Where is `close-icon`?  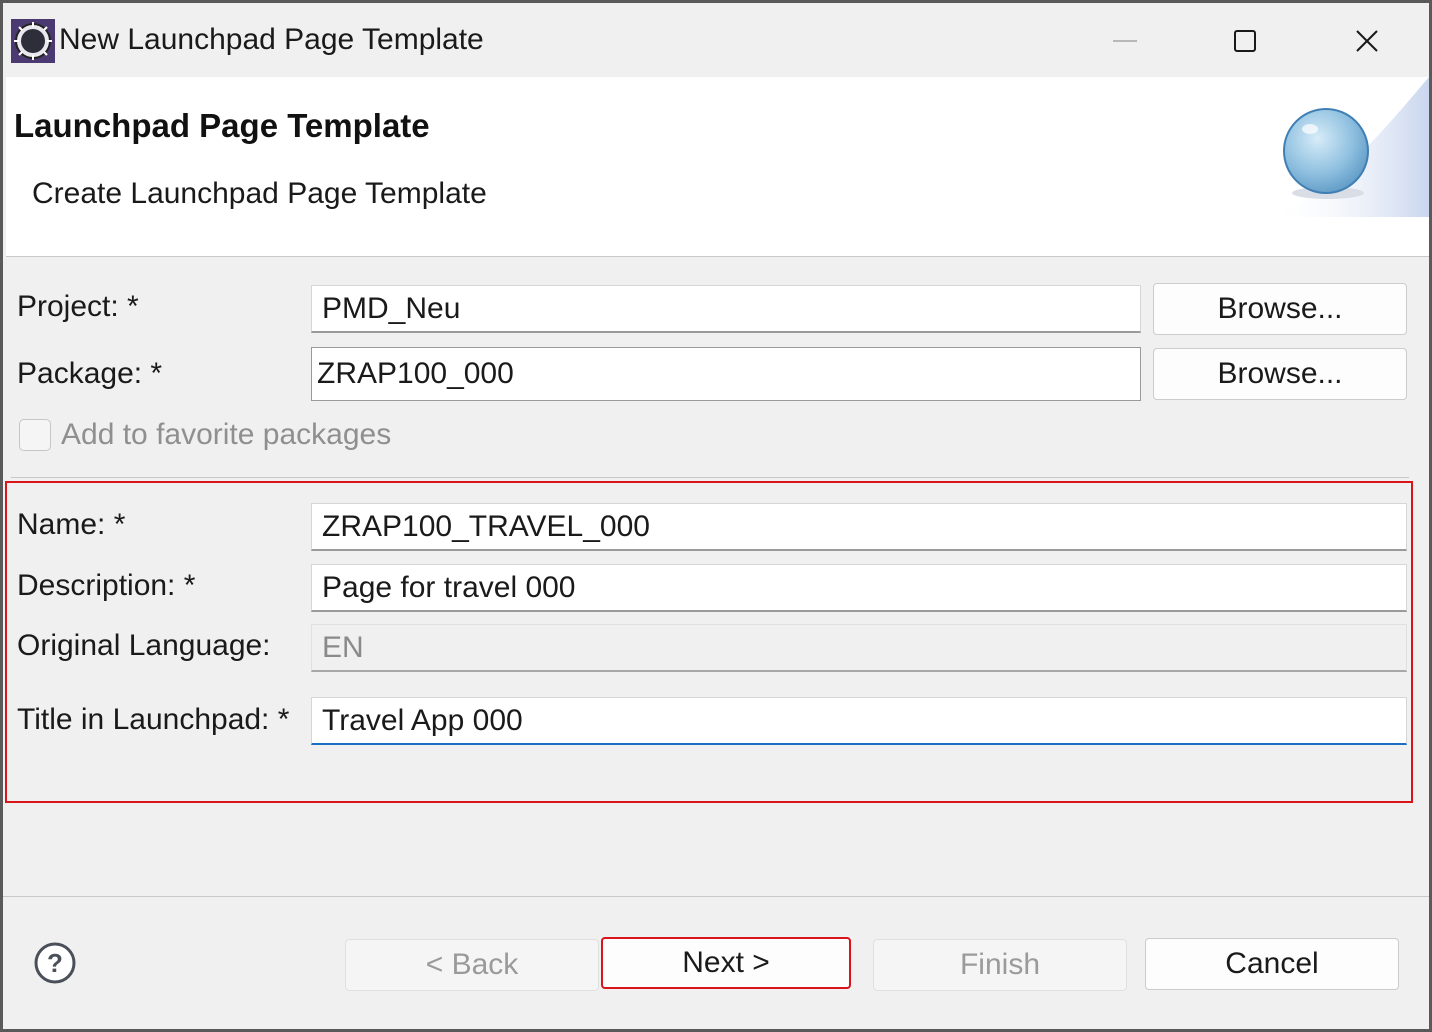 close-icon is located at coordinates (1367, 41).